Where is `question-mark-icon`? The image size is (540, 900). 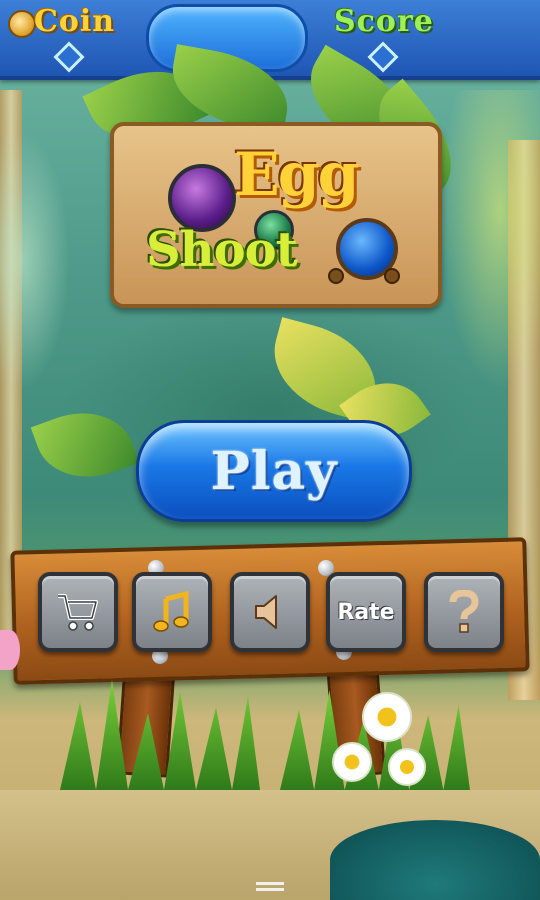 question-mark-icon is located at coordinates (464, 611).